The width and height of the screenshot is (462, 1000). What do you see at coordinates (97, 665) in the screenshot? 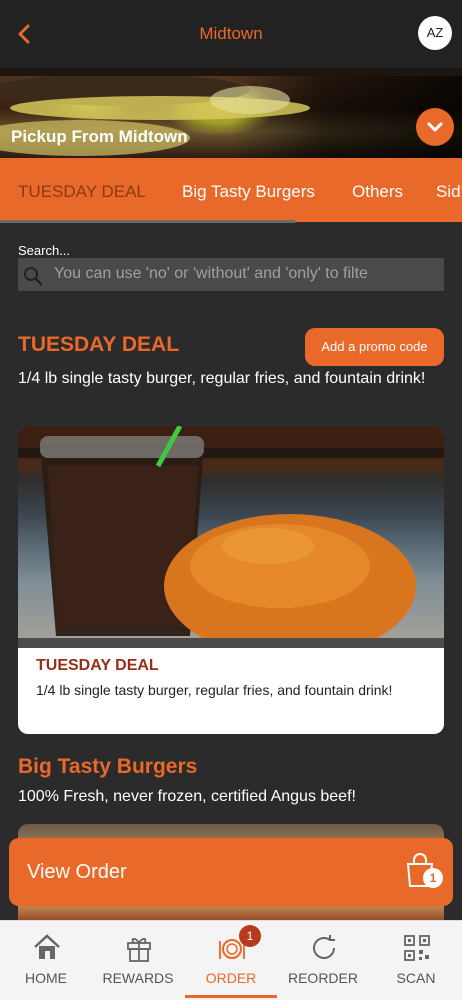
I see `menu-item-title: TUESDAY DEAL` at bounding box center [97, 665].